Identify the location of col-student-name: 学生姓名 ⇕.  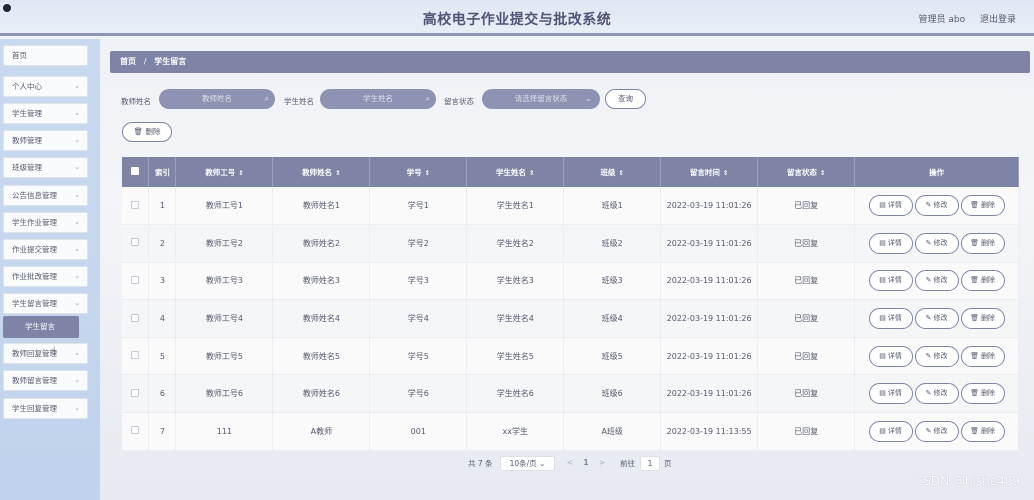
(515, 172).